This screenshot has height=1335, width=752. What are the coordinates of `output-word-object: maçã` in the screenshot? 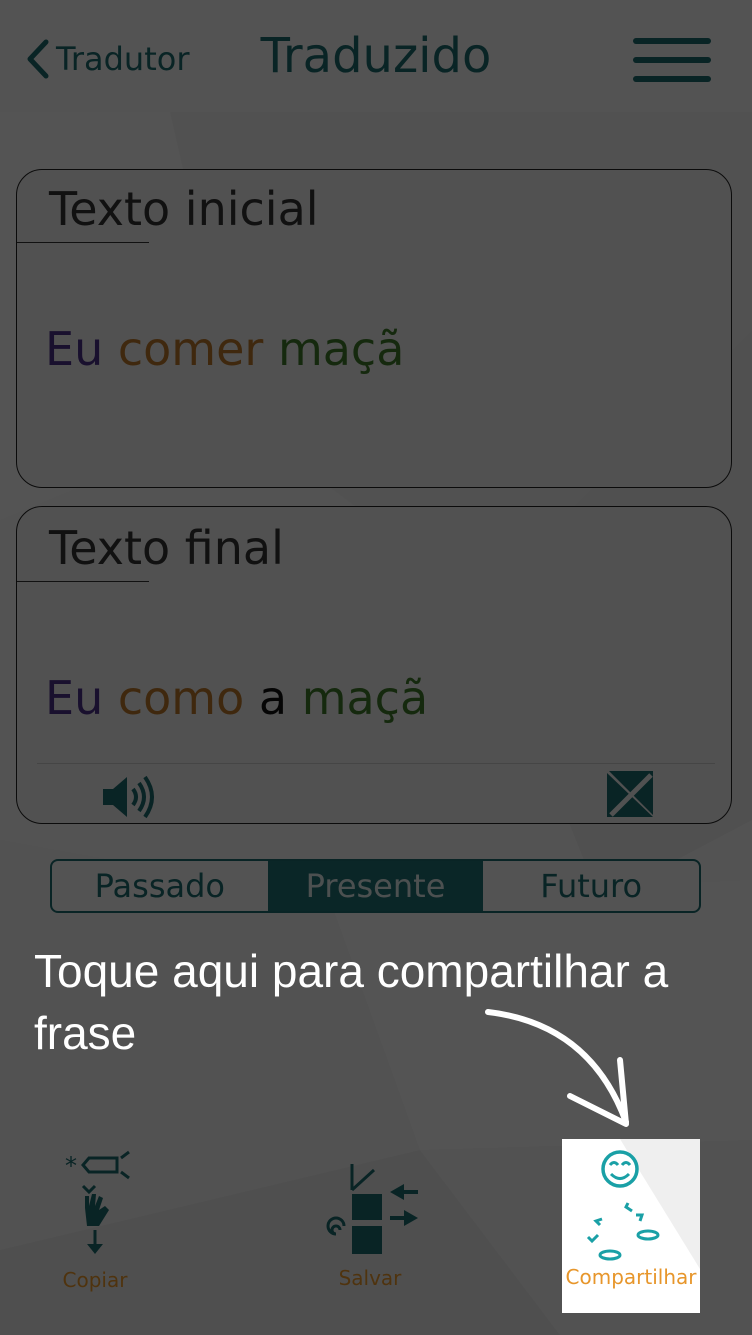 It's located at (365, 698).